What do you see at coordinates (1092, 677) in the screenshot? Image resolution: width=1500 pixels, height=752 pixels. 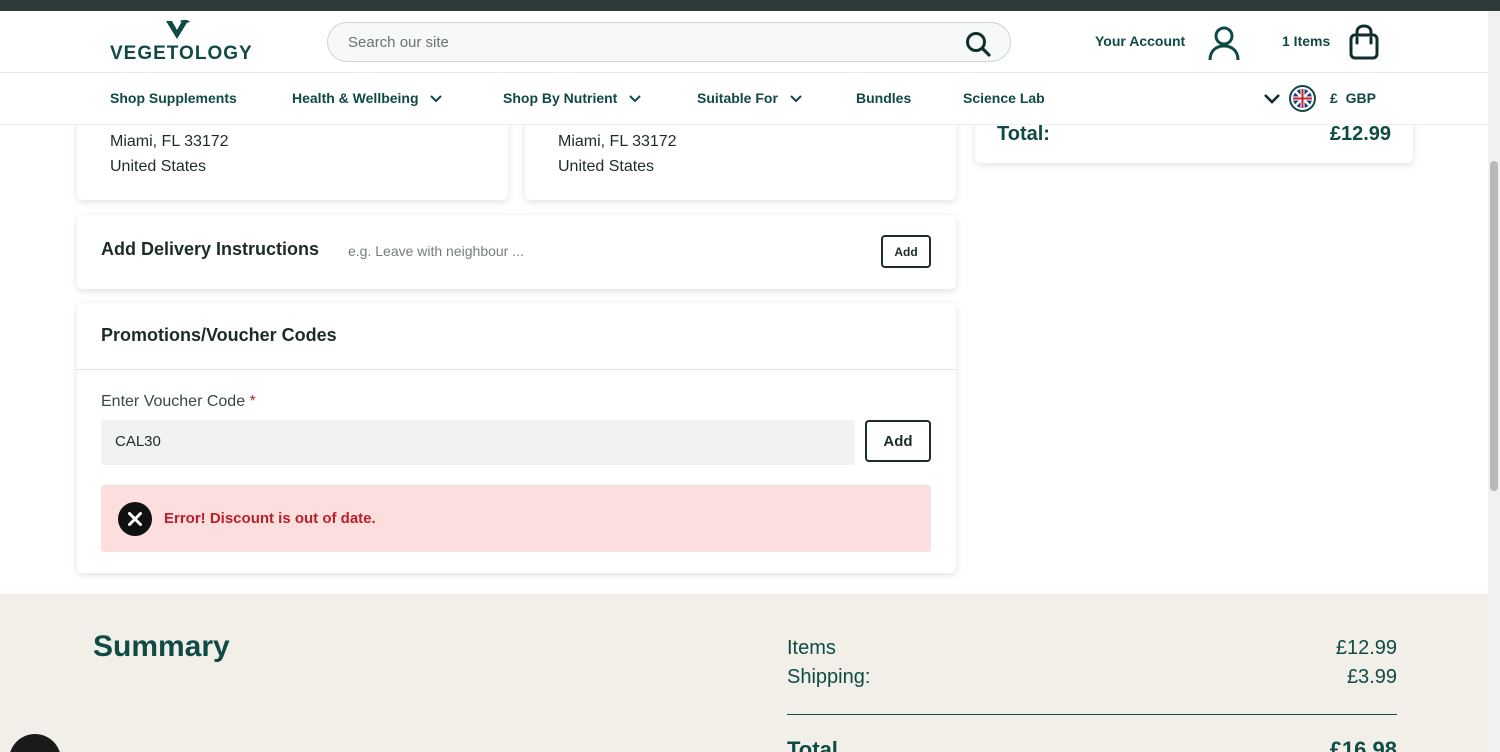 I see `summary-shipping-row: Shipping: £3.99` at bounding box center [1092, 677].